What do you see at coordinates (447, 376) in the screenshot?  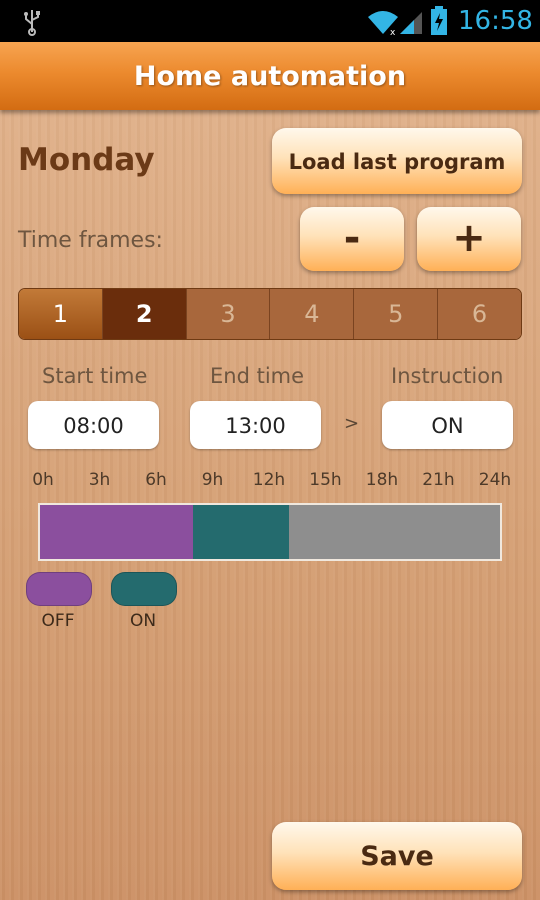 I see `instruction-label: Instruction` at bounding box center [447, 376].